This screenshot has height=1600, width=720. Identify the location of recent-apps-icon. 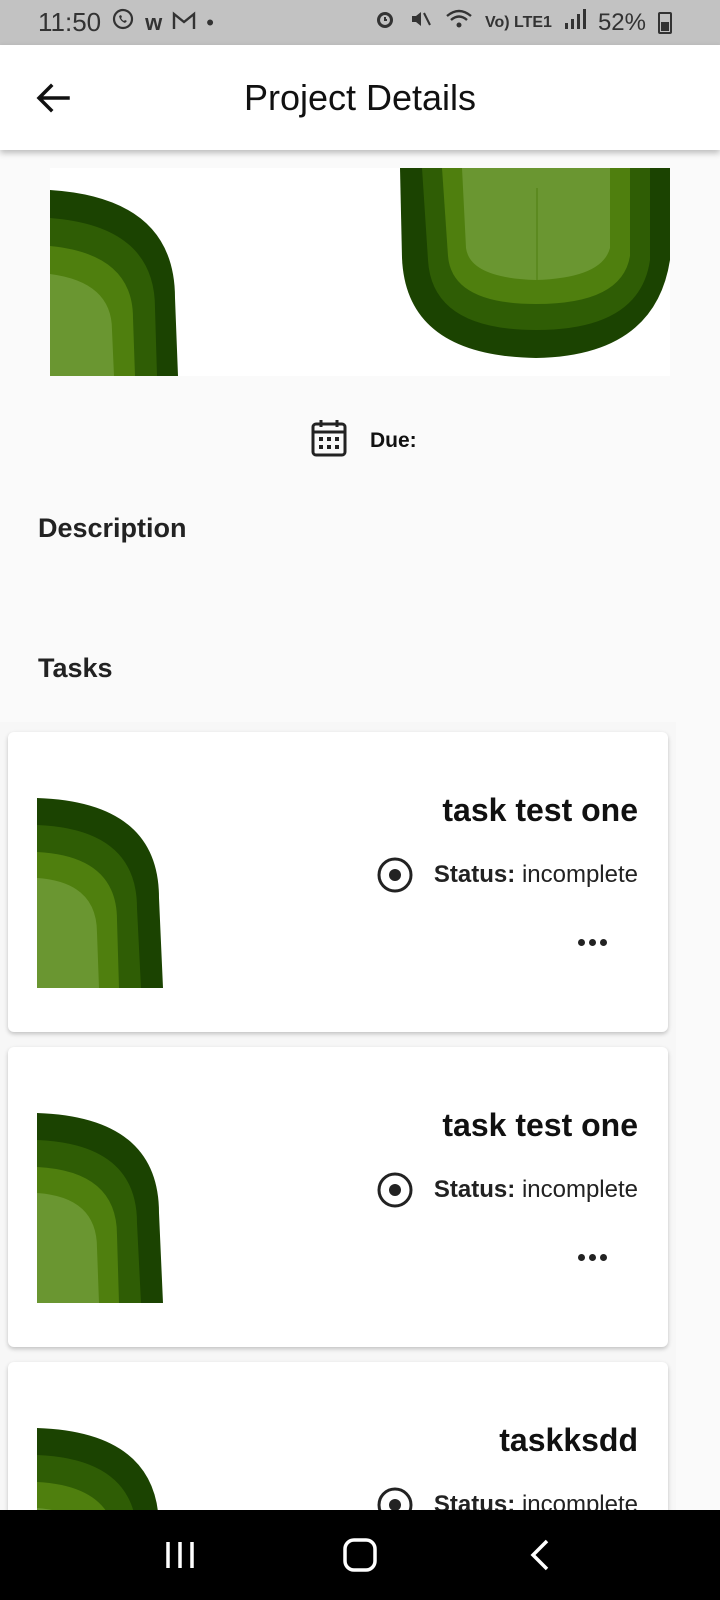
(180, 1555).